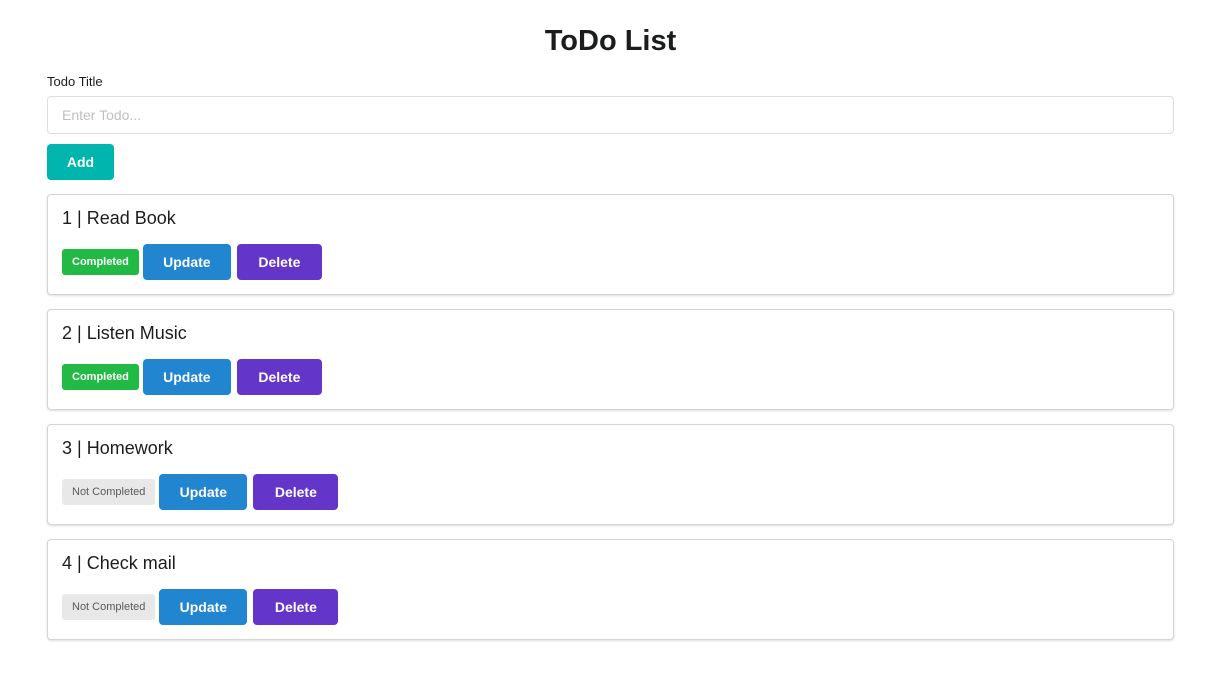 This screenshot has height=677, width=1224. I want to click on todo-title-label: Todo Title, so click(75, 81).